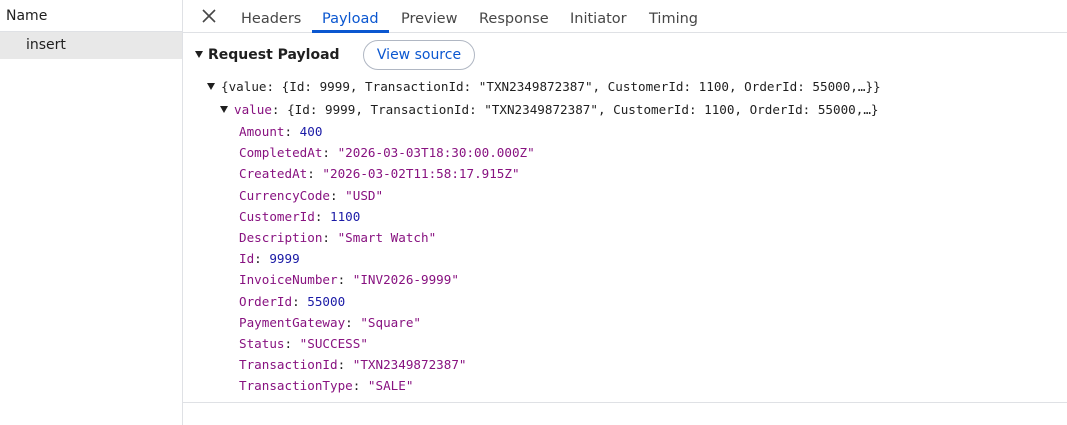 This screenshot has width=1067, height=425. Describe the element at coordinates (262, 131) in the screenshot. I see `field-key: Amount` at that location.